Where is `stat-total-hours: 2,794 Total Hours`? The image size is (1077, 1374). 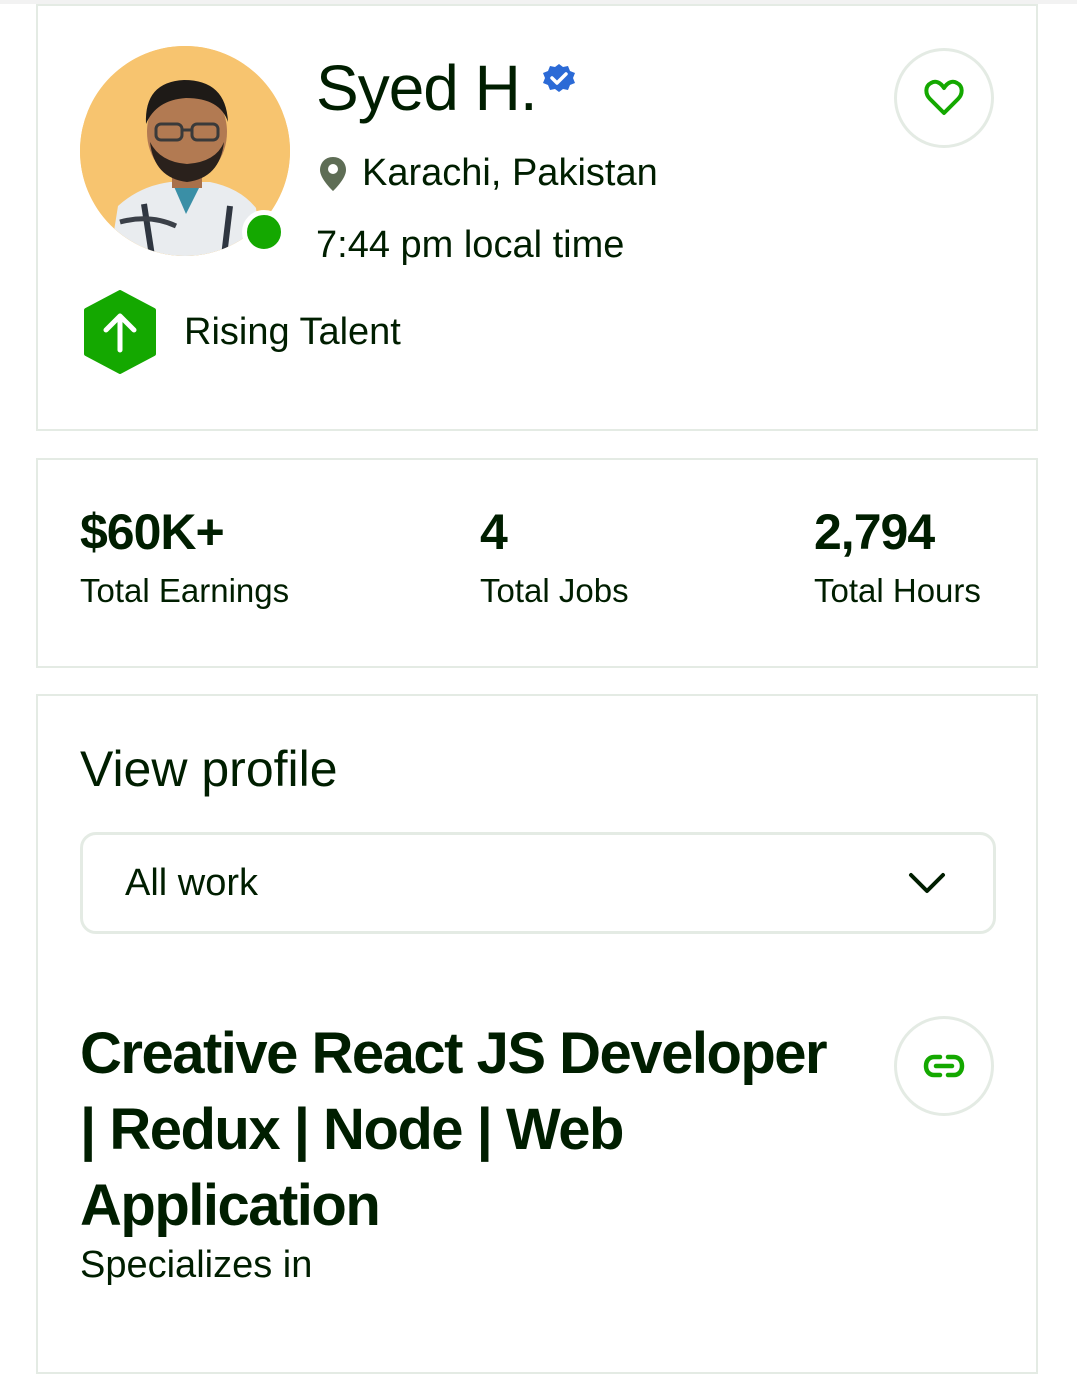
stat-total-hours: 2,794 Total Hours is located at coordinates (897, 556).